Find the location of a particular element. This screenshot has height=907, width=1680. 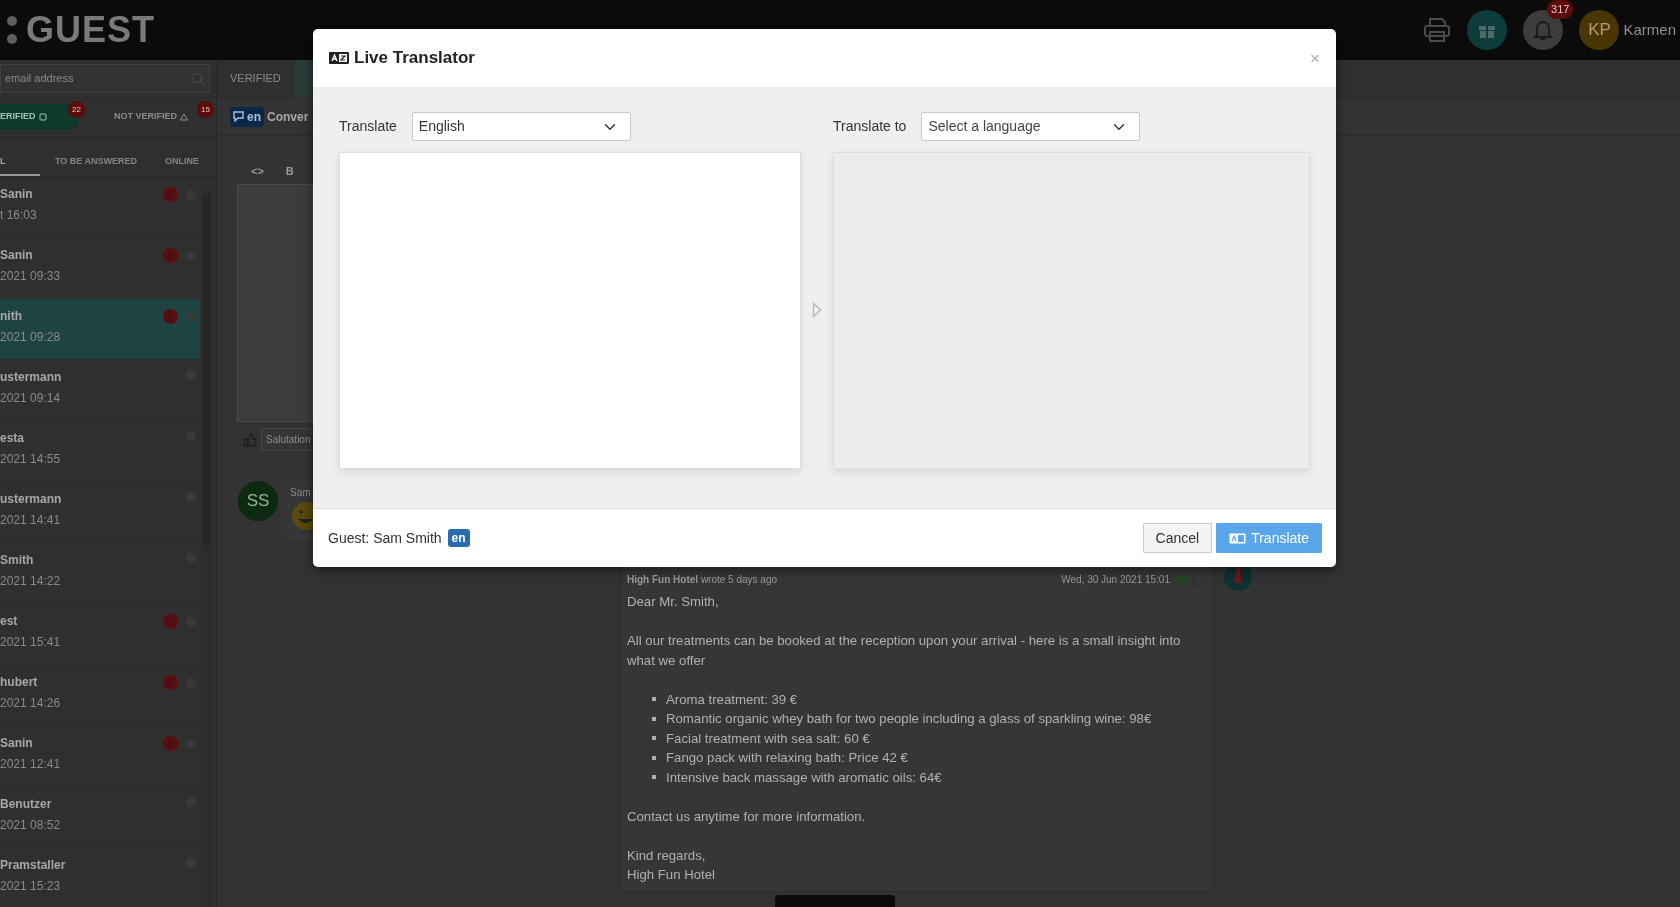

conversation-item: Smith 2021 14:22 is located at coordinates (100, 573).